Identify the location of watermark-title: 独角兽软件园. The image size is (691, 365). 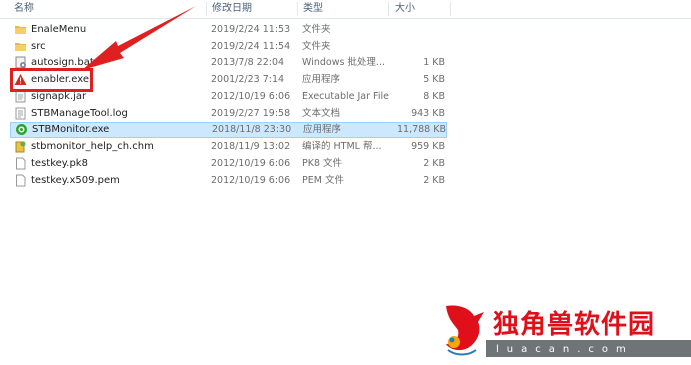
(574, 325).